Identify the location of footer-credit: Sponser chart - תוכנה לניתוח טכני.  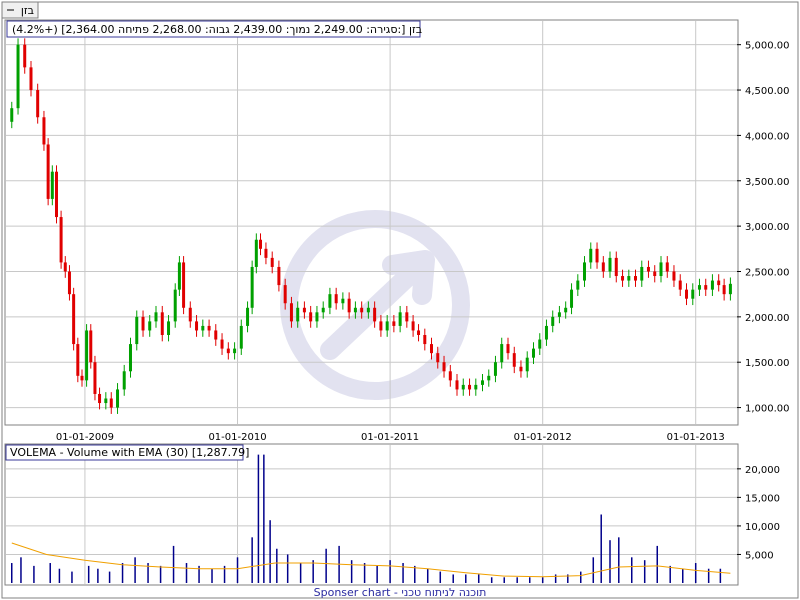
(400, 592).